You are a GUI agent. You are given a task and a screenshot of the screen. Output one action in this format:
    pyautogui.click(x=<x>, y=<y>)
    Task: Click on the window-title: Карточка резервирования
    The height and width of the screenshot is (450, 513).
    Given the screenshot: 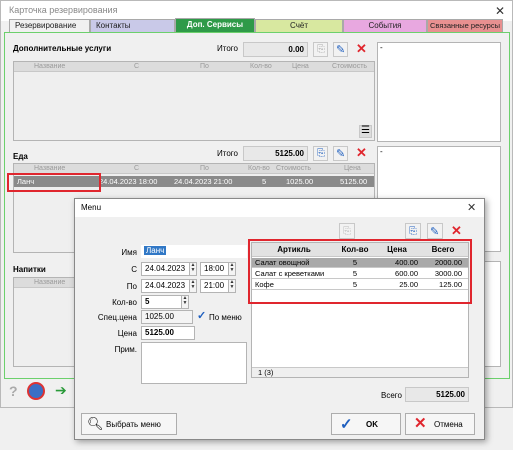 What is the action you would take?
    pyautogui.click(x=63, y=10)
    